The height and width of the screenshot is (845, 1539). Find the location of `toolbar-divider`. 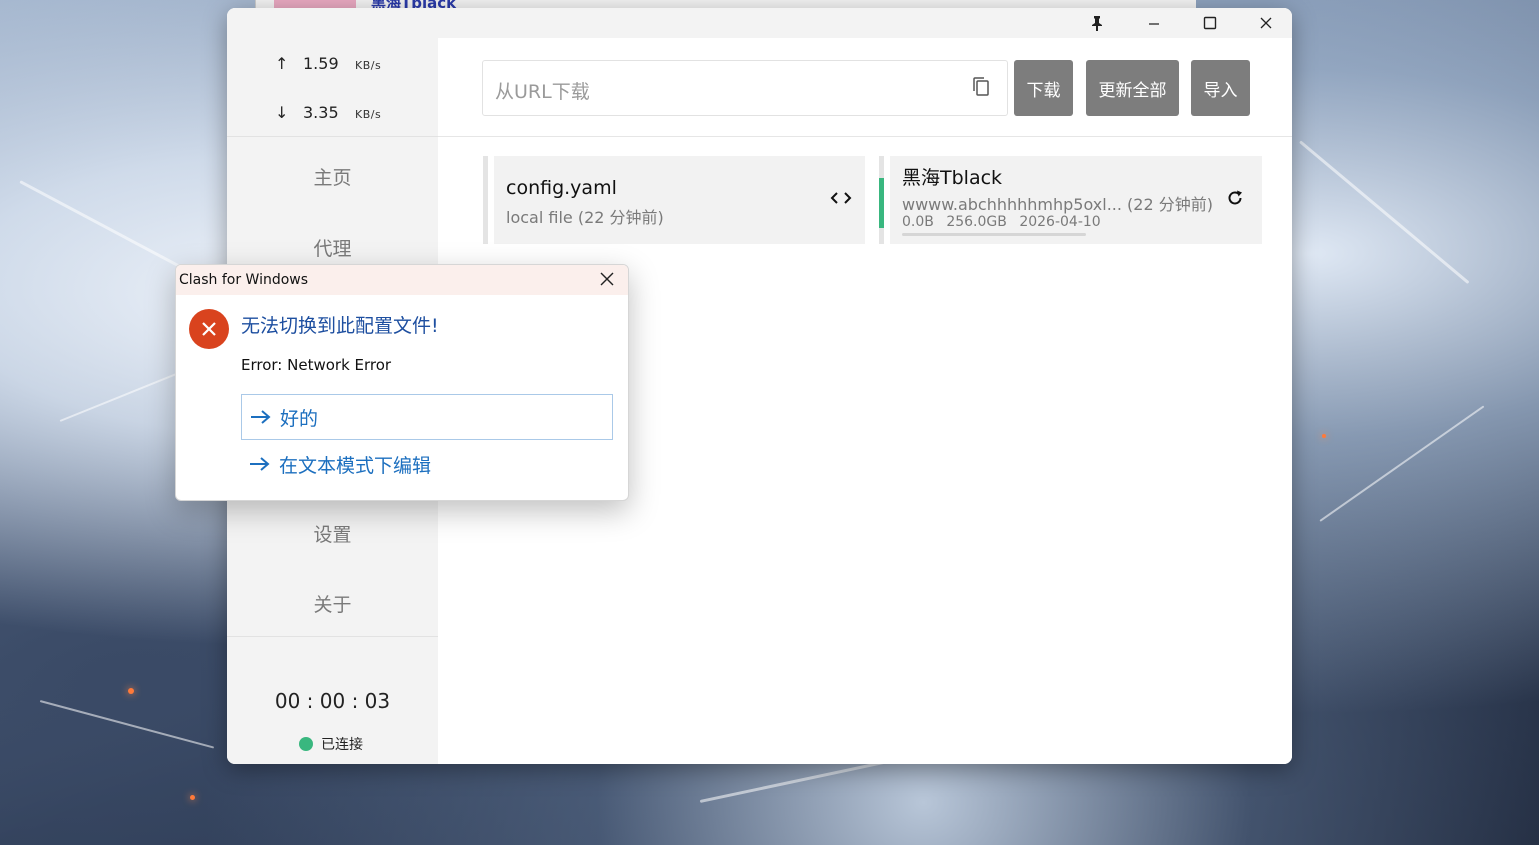

toolbar-divider is located at coordinates (865, 136).